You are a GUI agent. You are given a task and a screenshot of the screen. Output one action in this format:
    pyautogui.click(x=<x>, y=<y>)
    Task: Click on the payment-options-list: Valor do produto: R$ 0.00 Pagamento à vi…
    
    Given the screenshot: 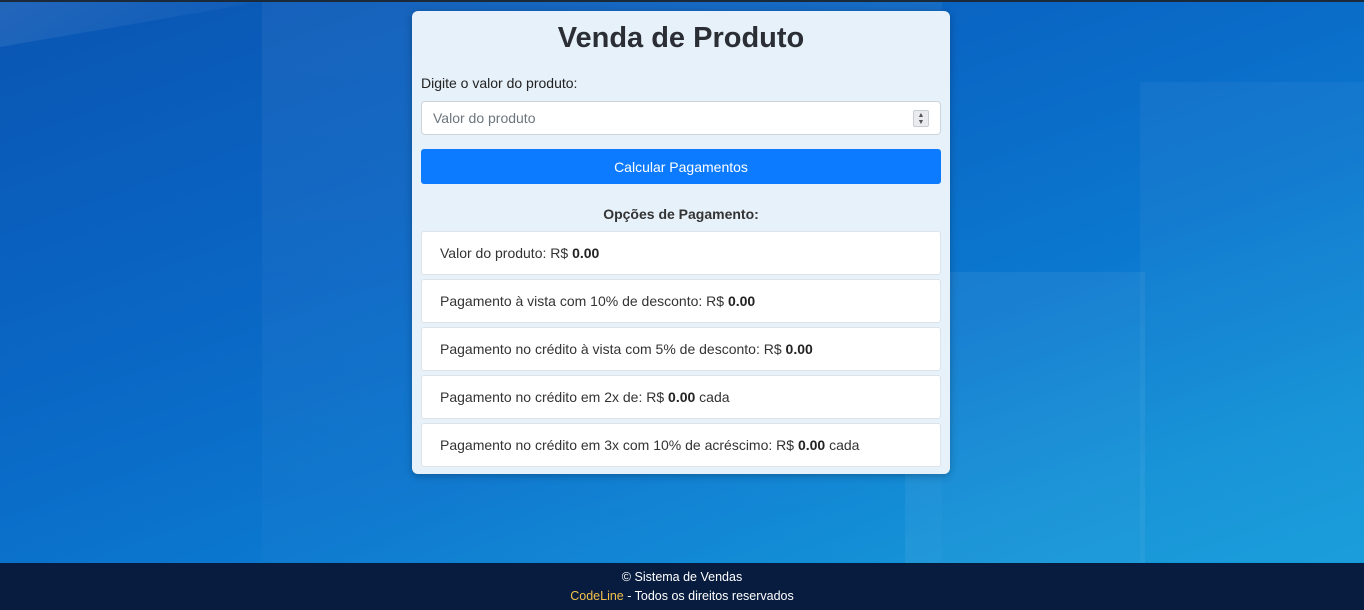 What is the action you would take?
    pyautogui.click(x=681, y=349)
    